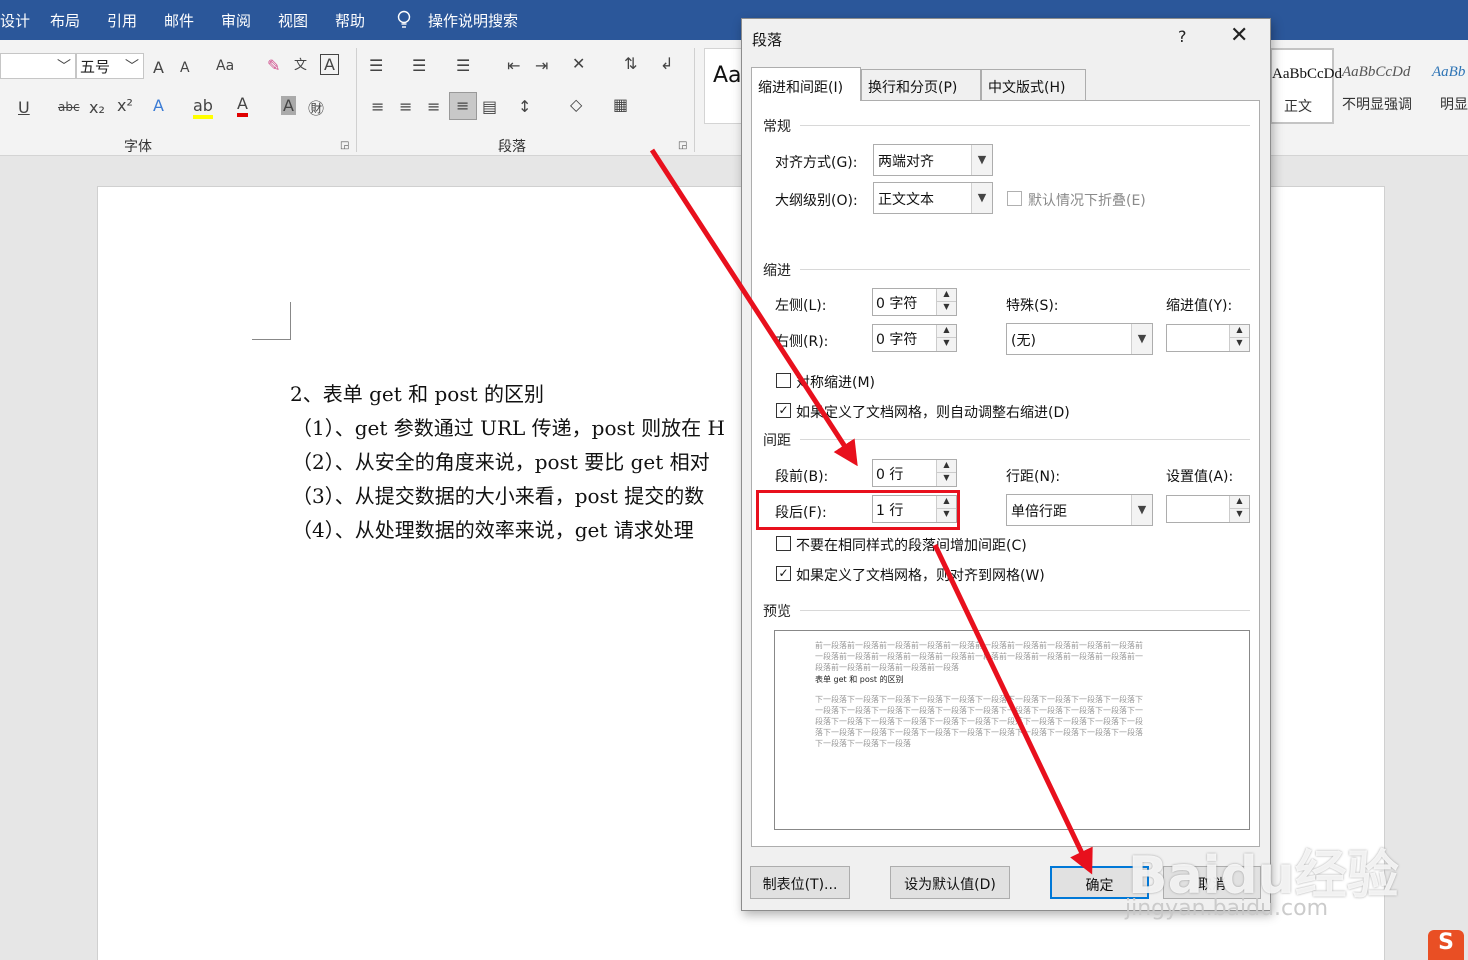 The image size is (1468, 960). I want to click on distributed-icon: ▤, so click(489, 106).